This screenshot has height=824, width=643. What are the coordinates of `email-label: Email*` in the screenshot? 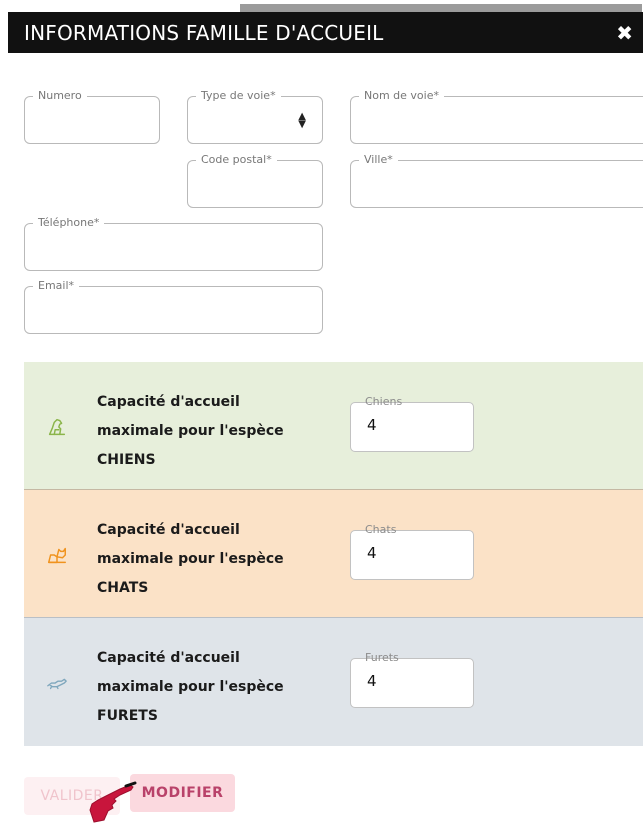 It's located at (56, 286).